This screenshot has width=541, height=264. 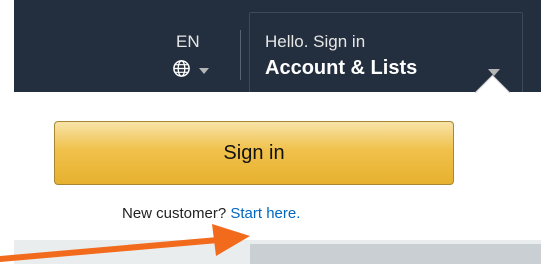 What do you see at coordinates (265, 213) in the screenshot?
I see `start-here-link: Start here.` at bounding box center [265, 213].